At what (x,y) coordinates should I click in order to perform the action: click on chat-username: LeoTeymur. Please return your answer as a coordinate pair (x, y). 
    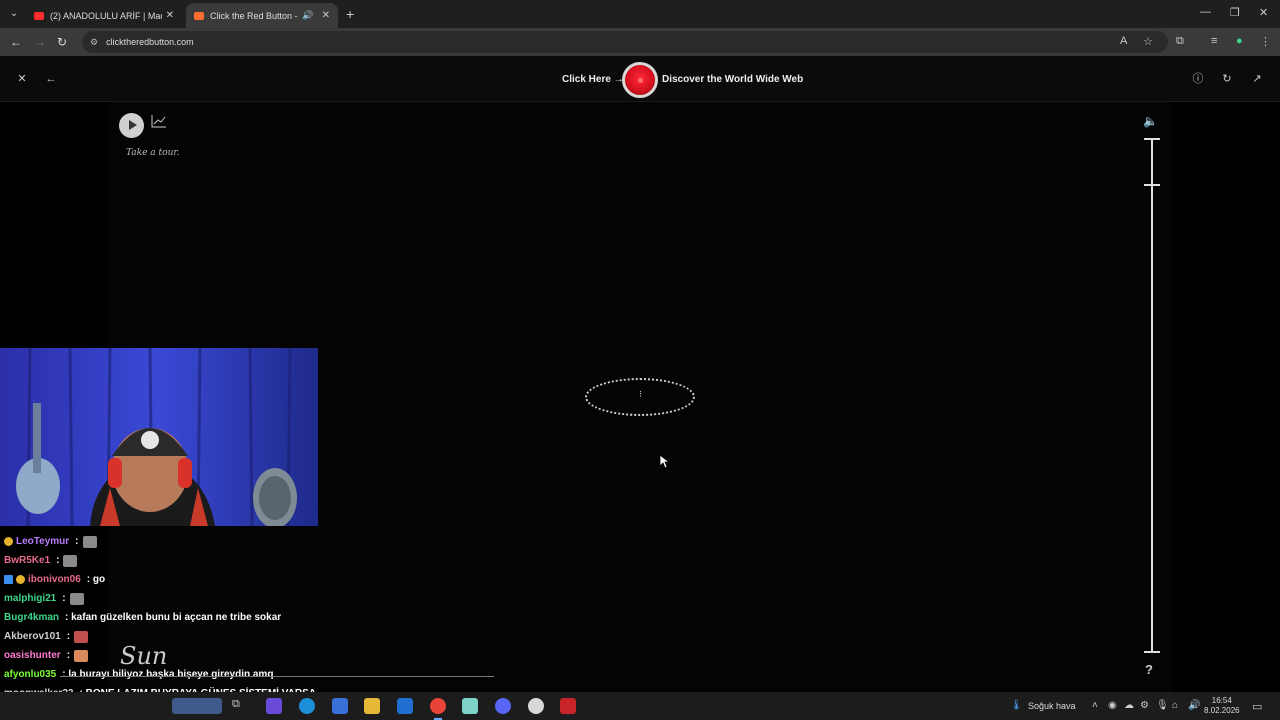
    Looking at the image, I should click on (43, 541).